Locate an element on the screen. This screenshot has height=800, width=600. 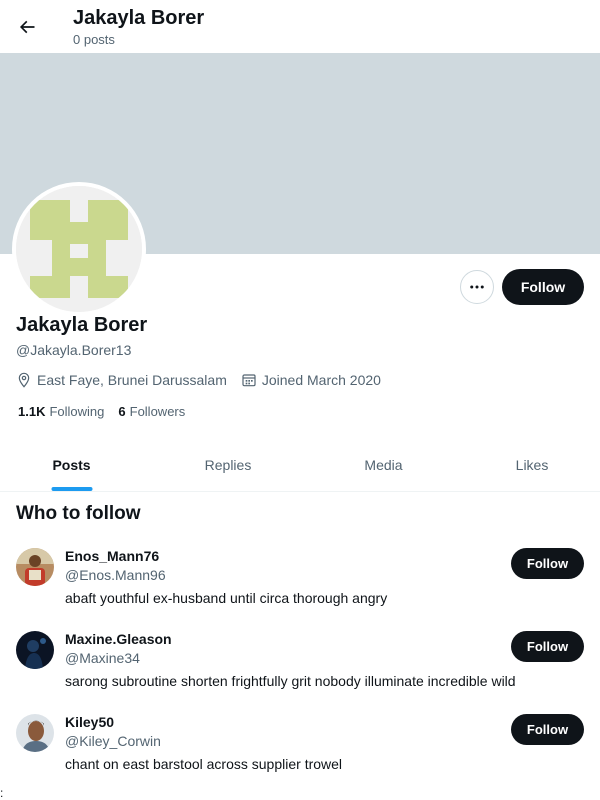
following-count: 1.1K is located at coordinates (32, 411).